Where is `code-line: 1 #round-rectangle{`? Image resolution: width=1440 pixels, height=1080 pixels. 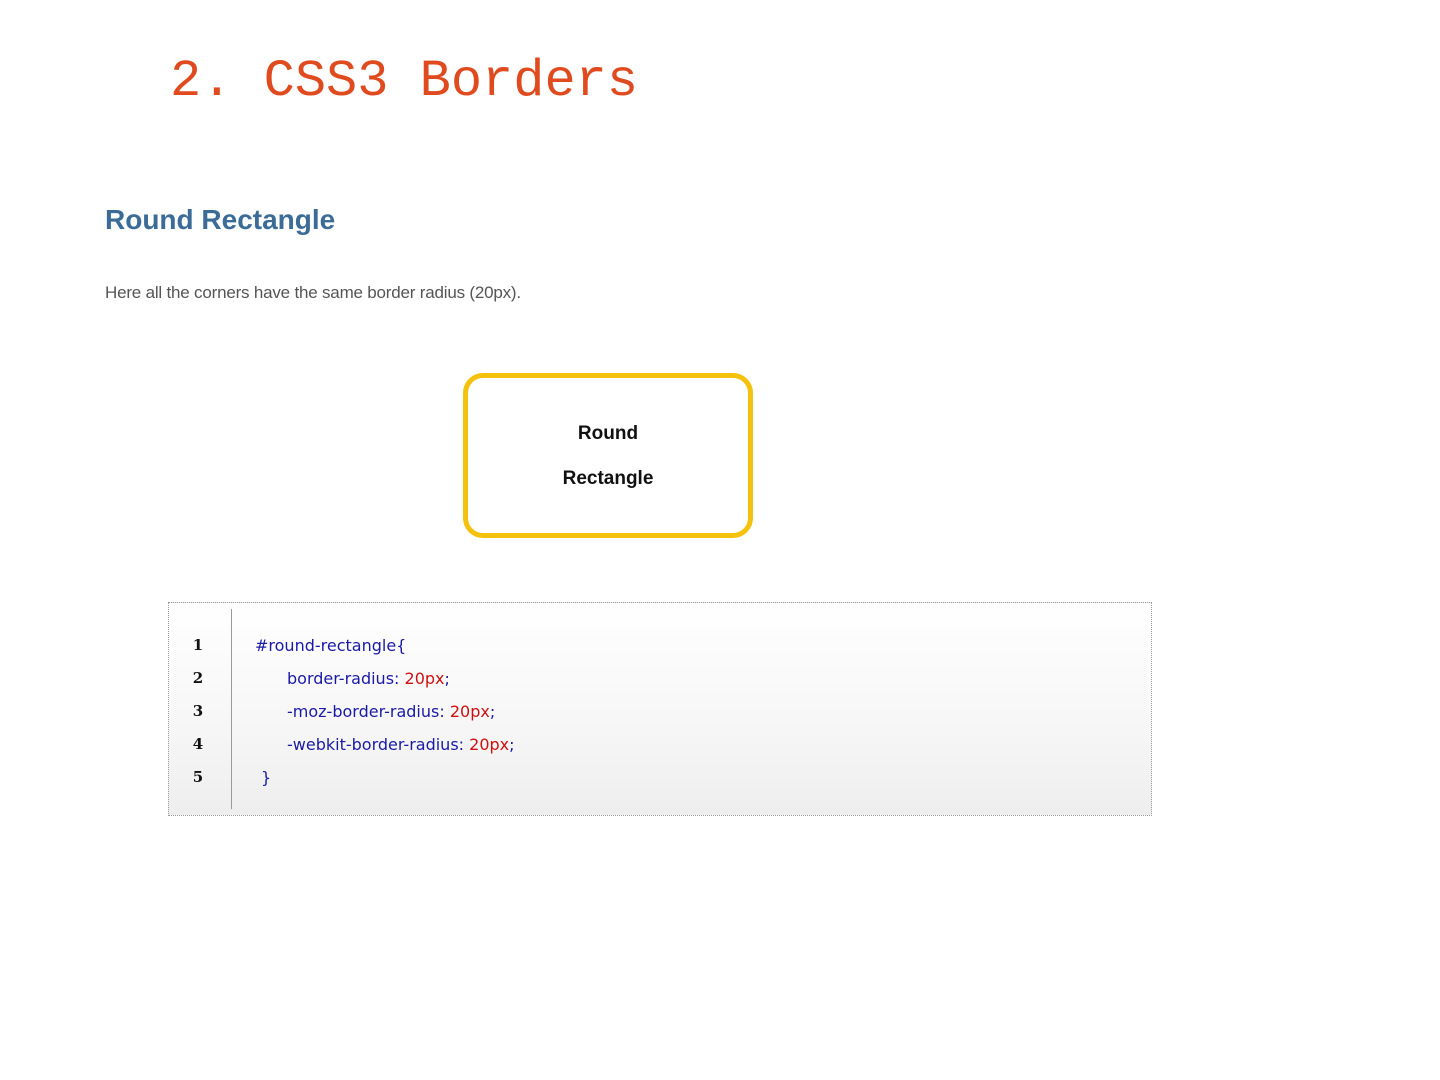 code-line: 1 #round-rectangle{ is located at coordinates (660, 645).